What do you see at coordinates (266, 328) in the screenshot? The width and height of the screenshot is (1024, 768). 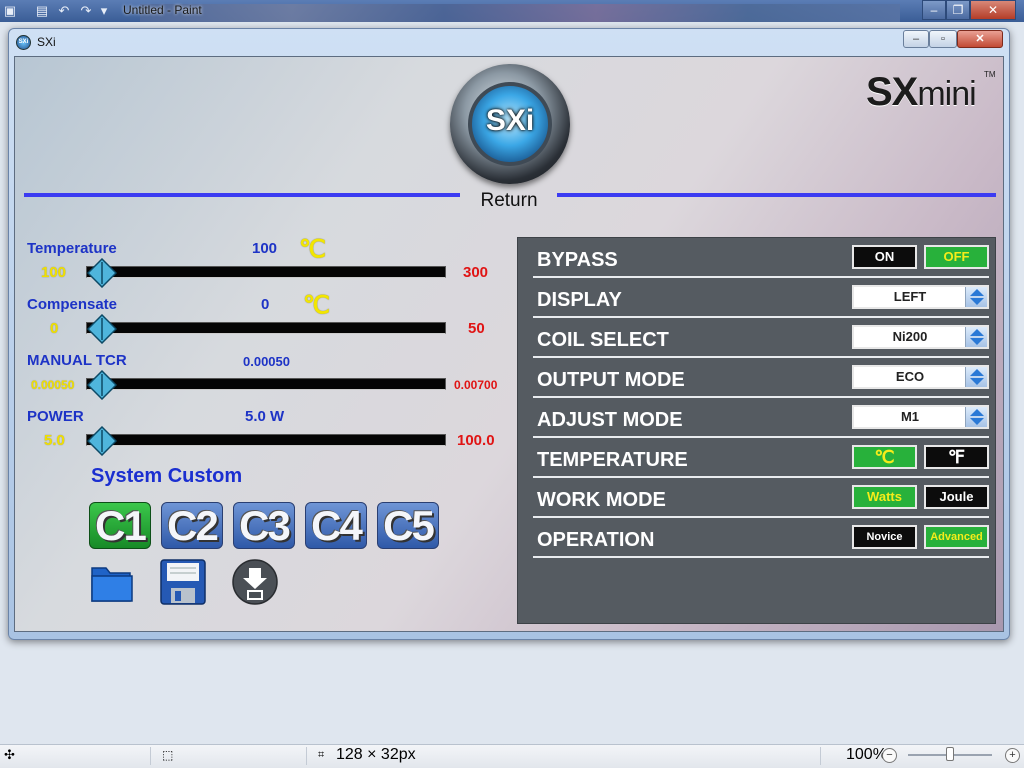 I see `compensate-slider-track` at bounding box center [266, 328].